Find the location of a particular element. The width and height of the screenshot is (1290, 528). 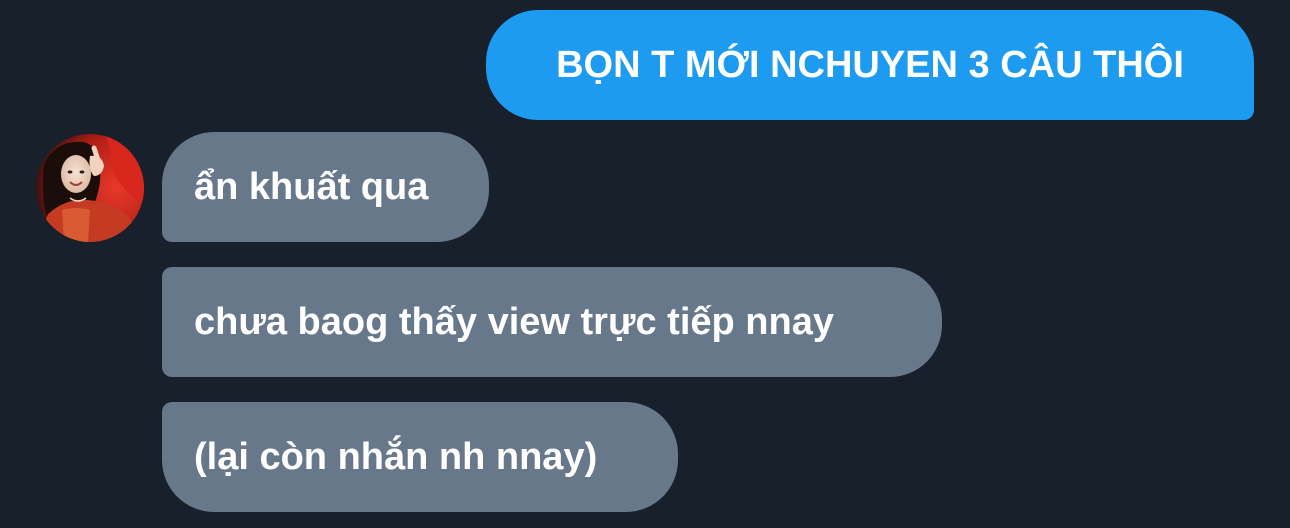

received-message-bubble: (lại còn nhắn nh nnay) is located at coordinates (420, 457).